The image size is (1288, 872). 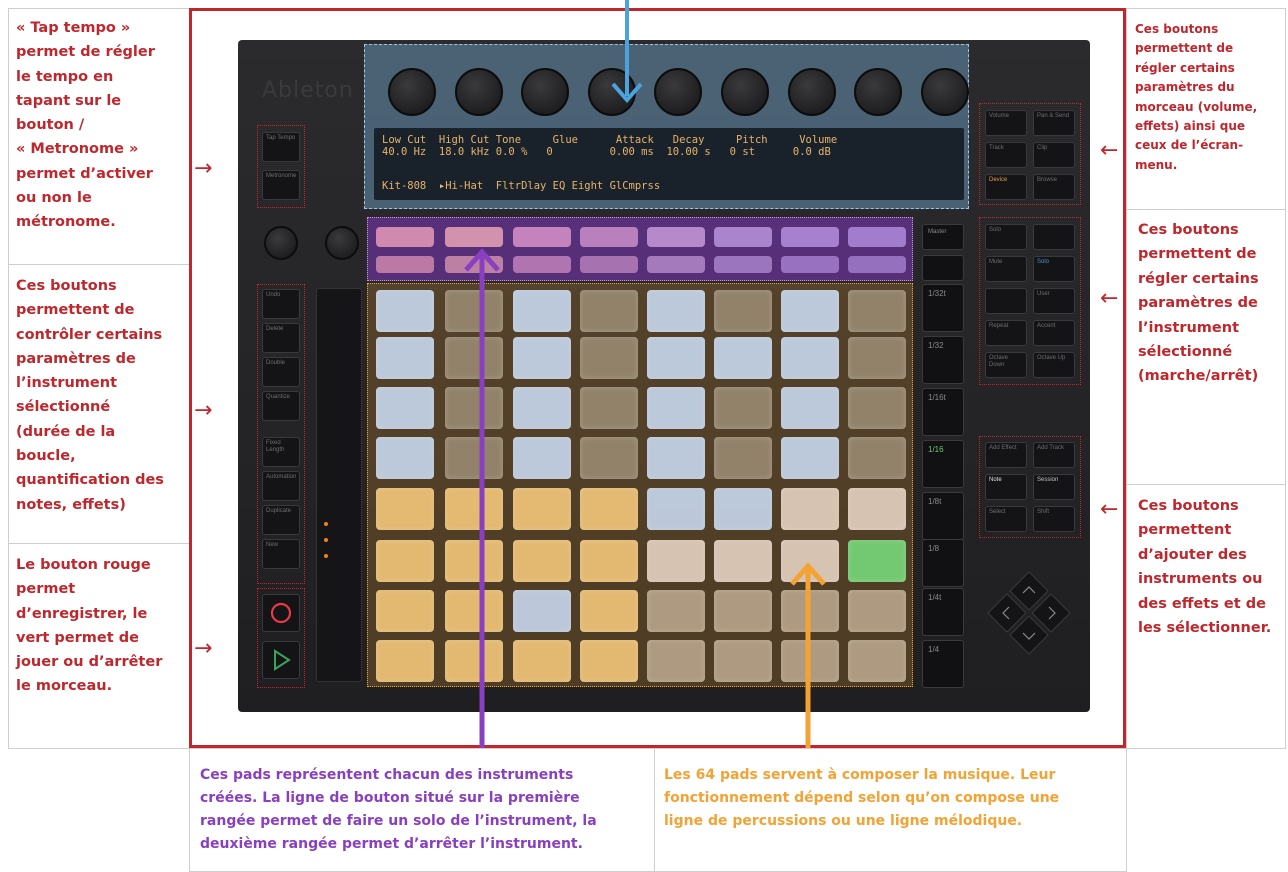 I want to click on orange-arrow-icon, so click(x=808, y=655).